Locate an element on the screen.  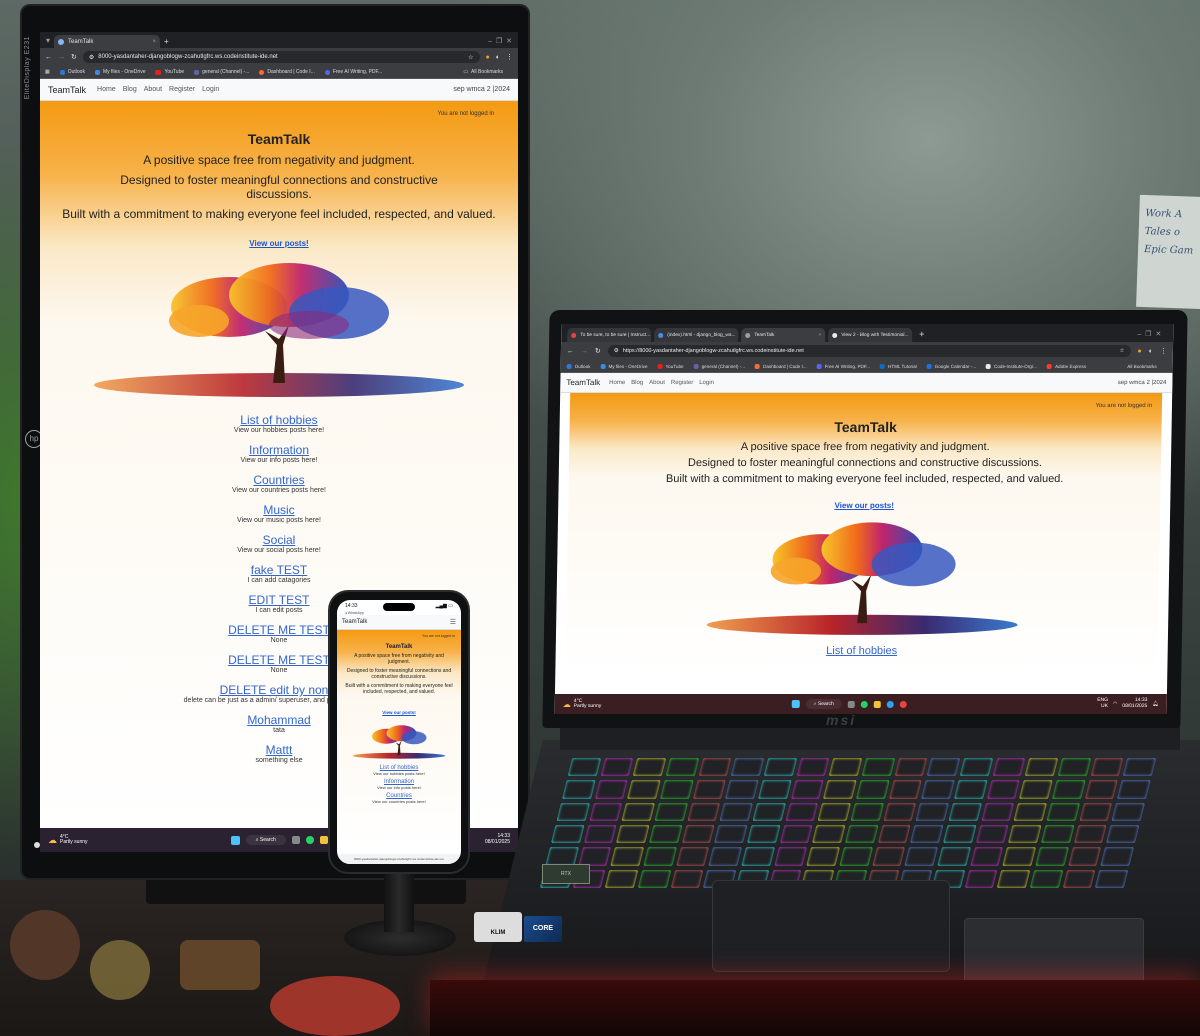
profile-icon: ◐ is located at coordinates (498, 57).